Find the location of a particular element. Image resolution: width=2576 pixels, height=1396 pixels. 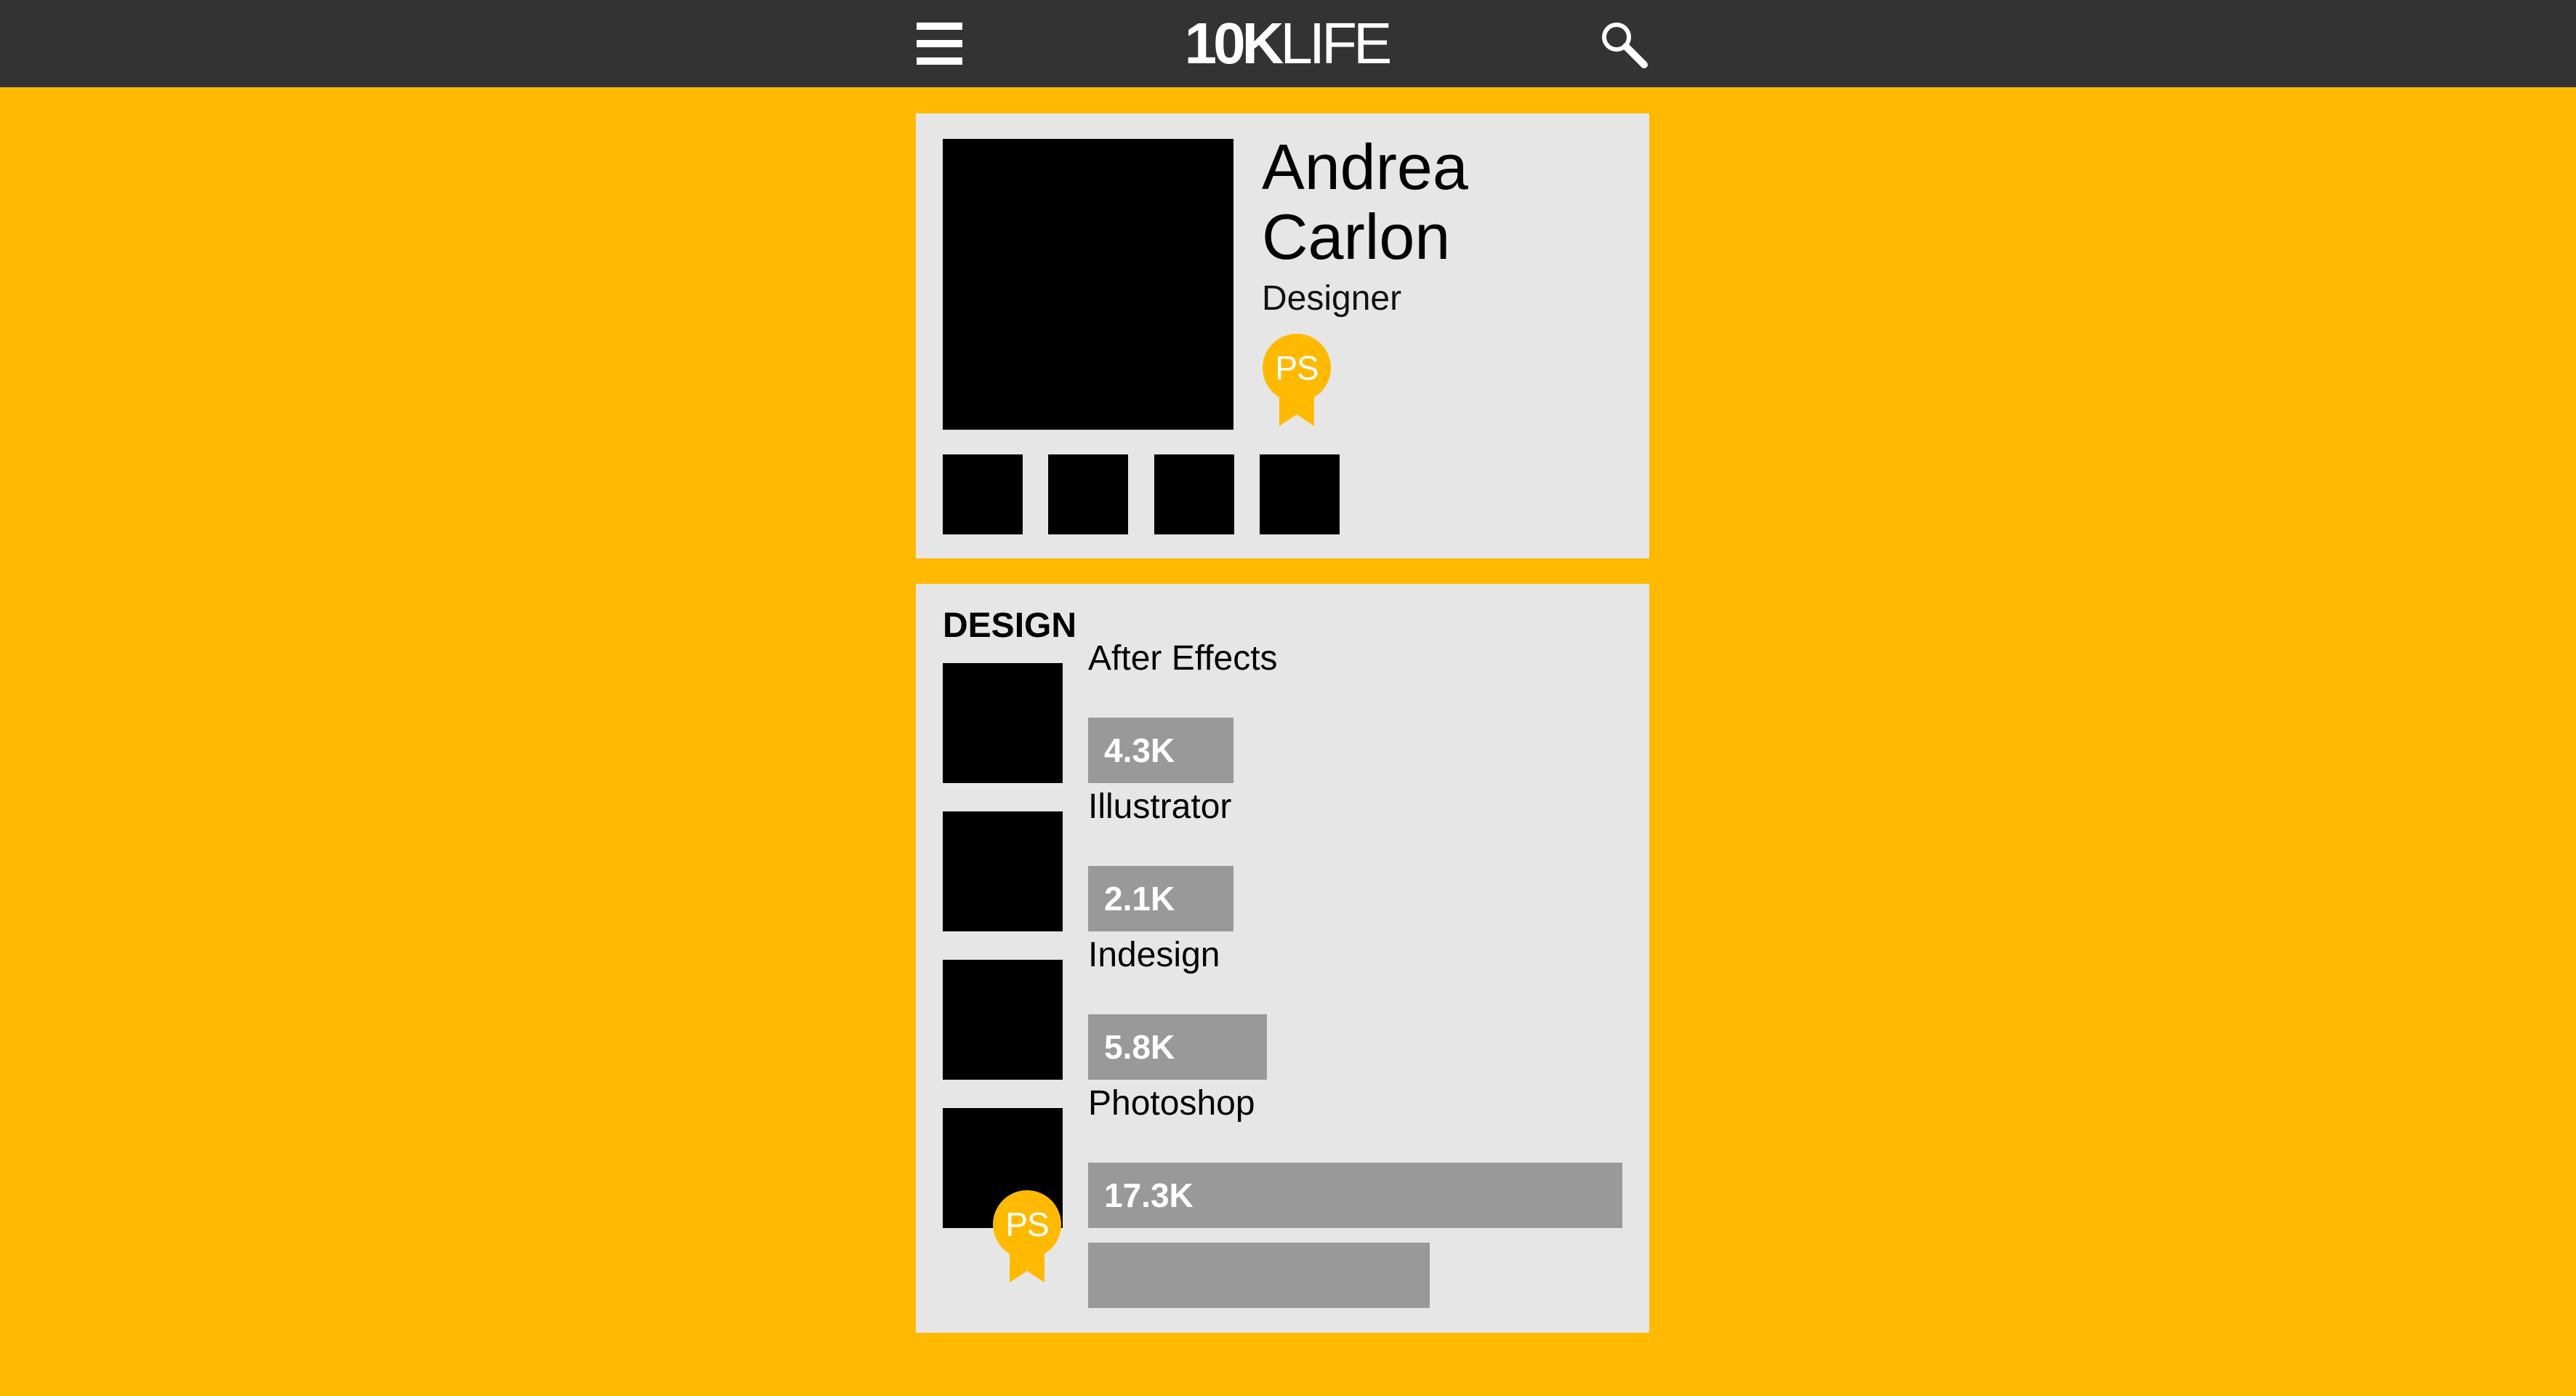

top-bar: 10KLIFE is located at coordinates (1288, 43).